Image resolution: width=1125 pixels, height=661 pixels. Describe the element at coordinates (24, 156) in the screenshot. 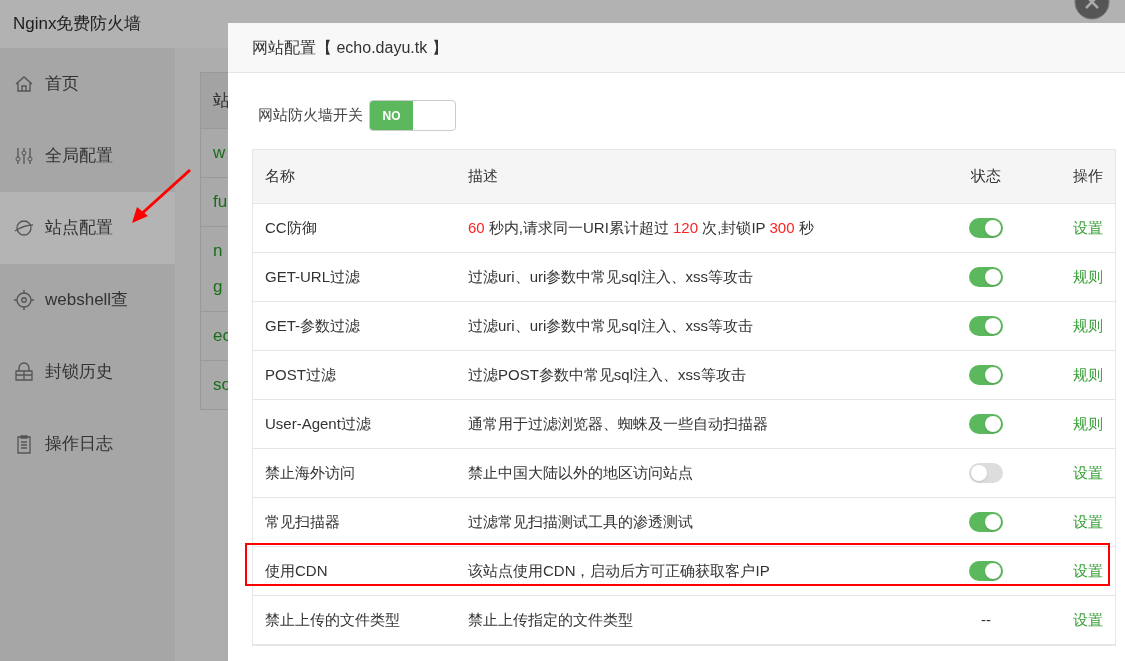

I see `sliders-icon` at that location.